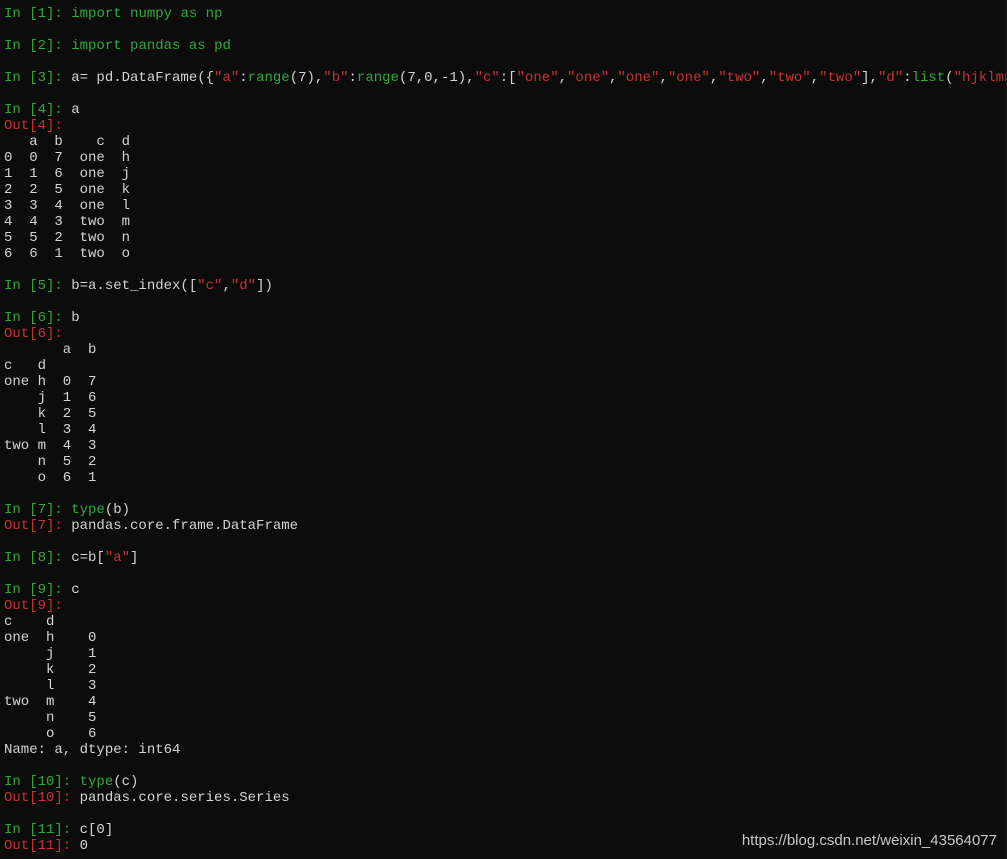  What do you see at coordinates (38, 510) in the screenshot?
I see `input-prompt: In [7]:` at bounding box center [38, 510].